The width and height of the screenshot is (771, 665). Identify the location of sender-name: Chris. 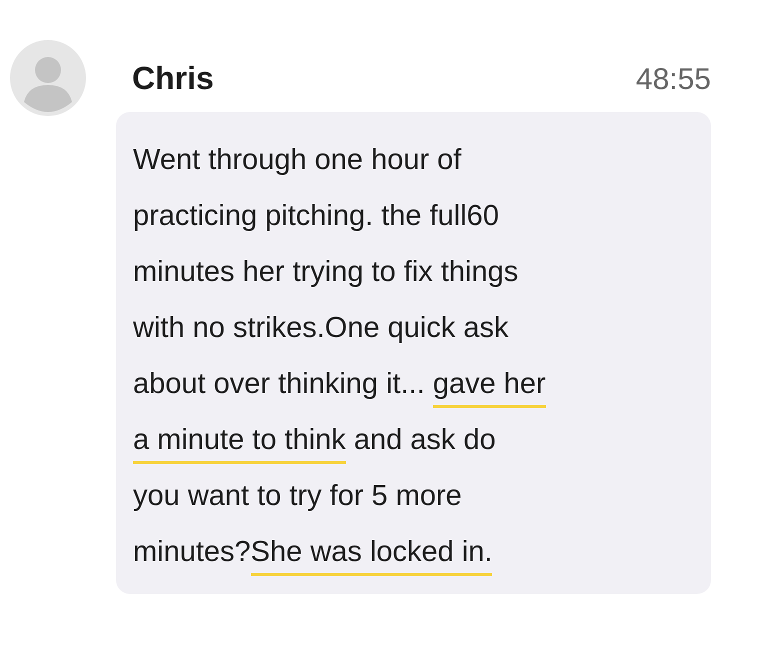
(173, 78).